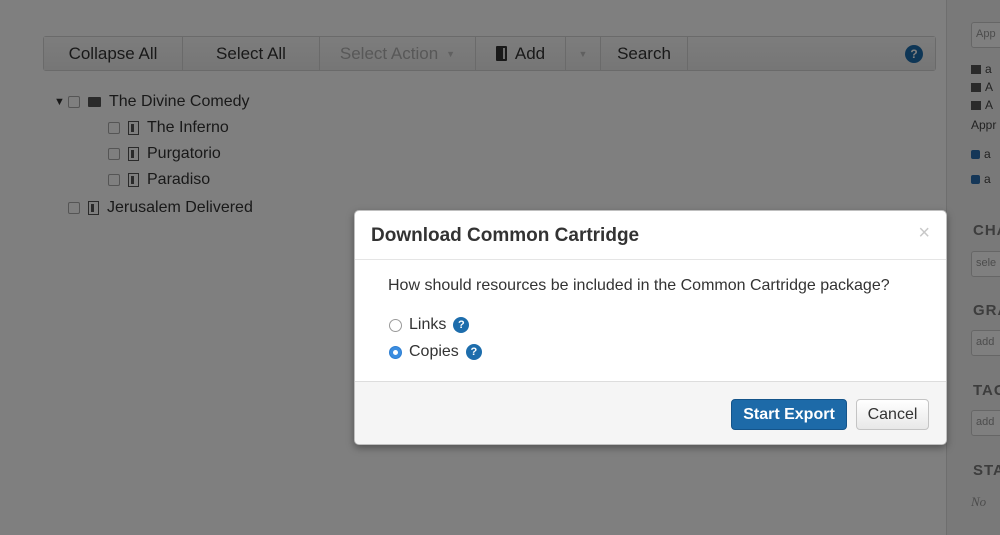  Describe the element at coordinates (924, 233) in the screenshot. I see `close-icon: ×` at that location.